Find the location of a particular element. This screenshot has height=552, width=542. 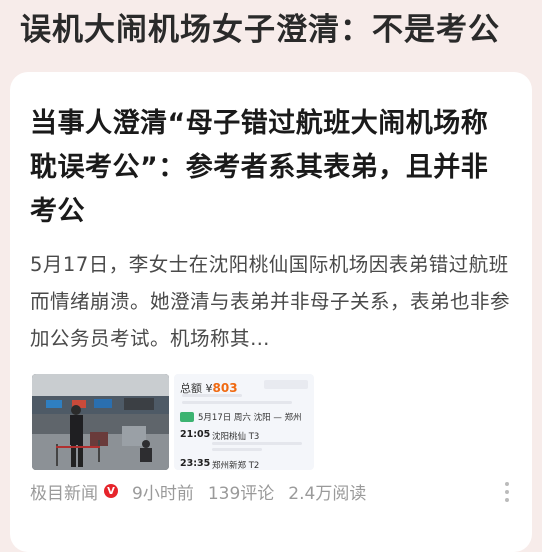

airport-photo-image is located at coordinates (100, 422).